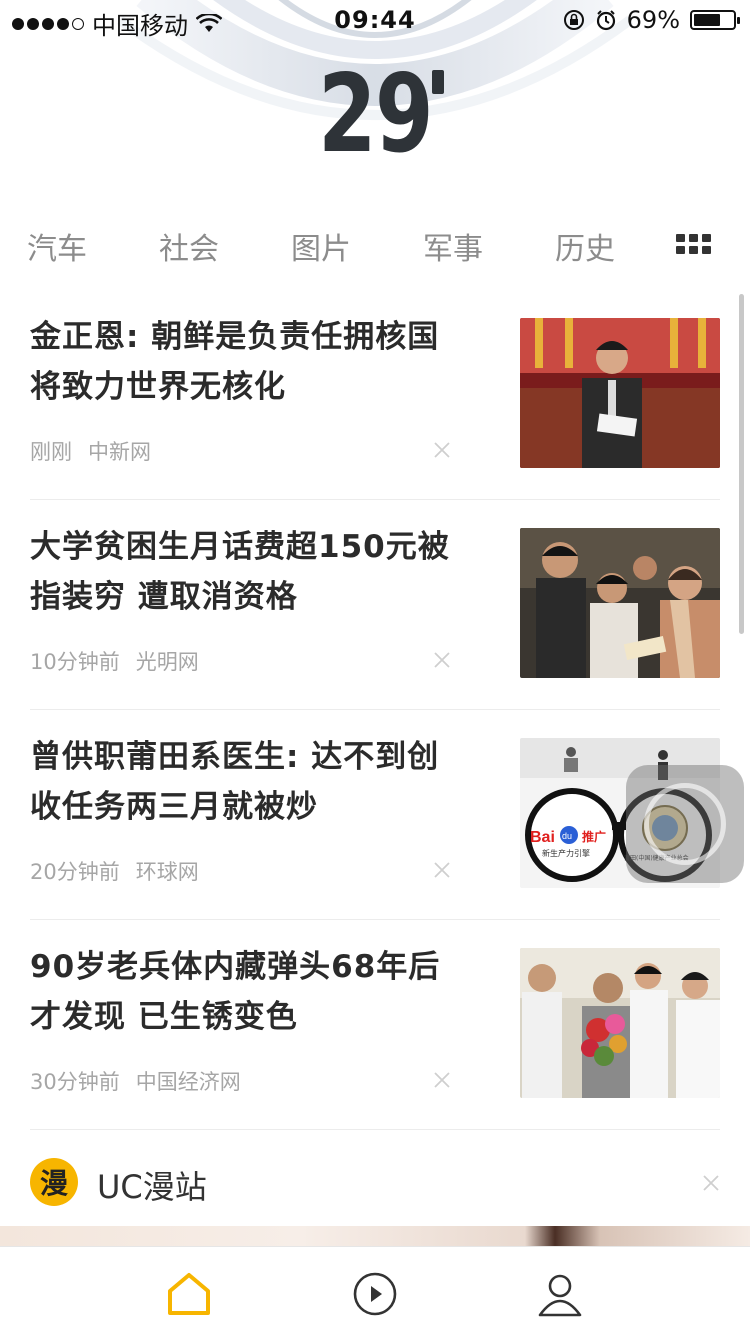 This screenshot has width=750, height=1334. Describe the element at coordinates (245, 572) in the screenshot. I see `news-title: 大学贫困生月话费超150元被指装穷 遭取消资格` at that location.